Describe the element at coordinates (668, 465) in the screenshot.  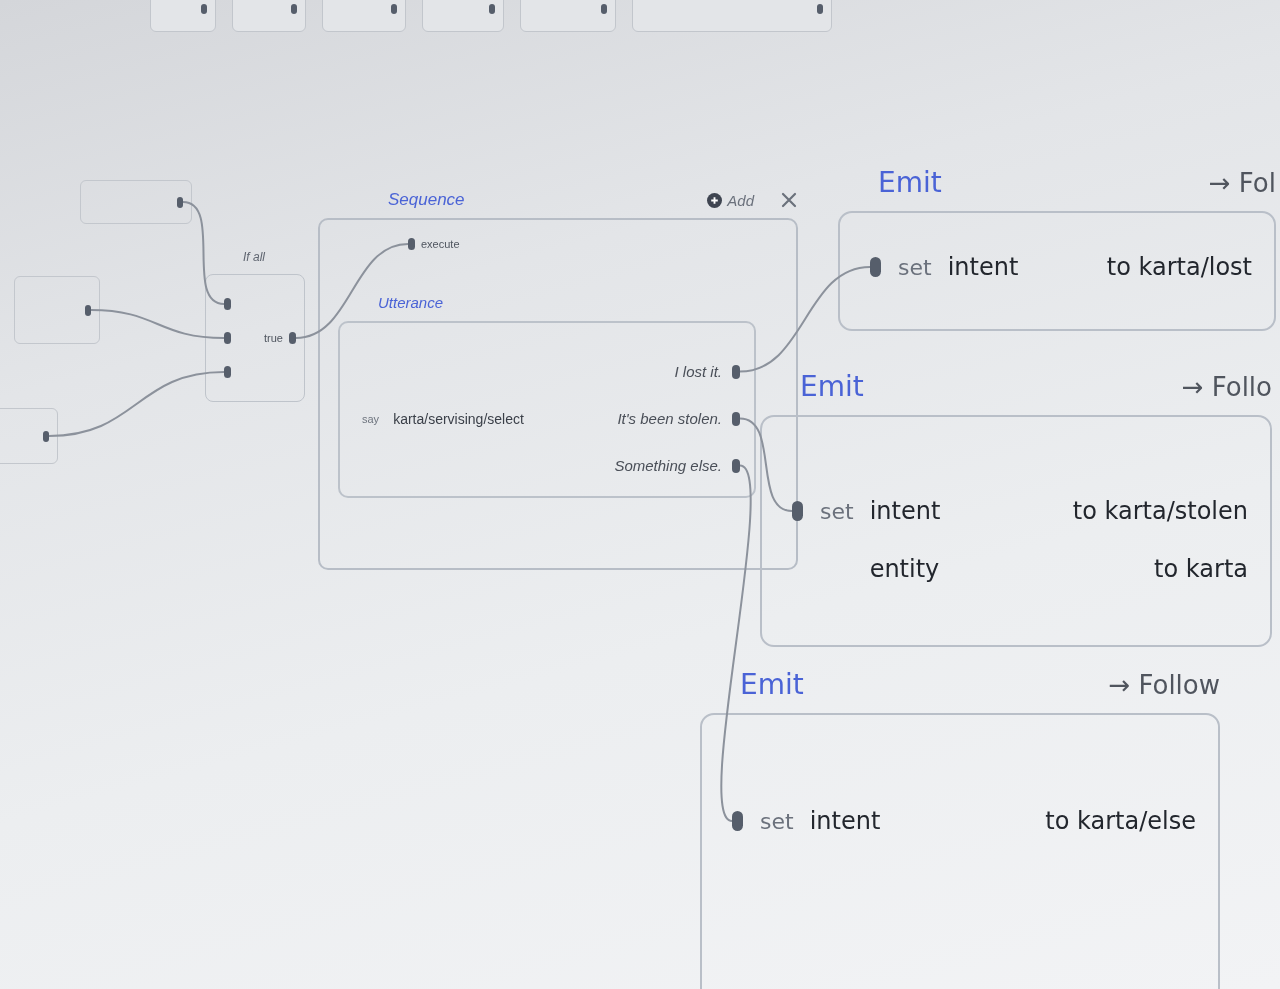
I see `utterance-option: Something else.` at that location.